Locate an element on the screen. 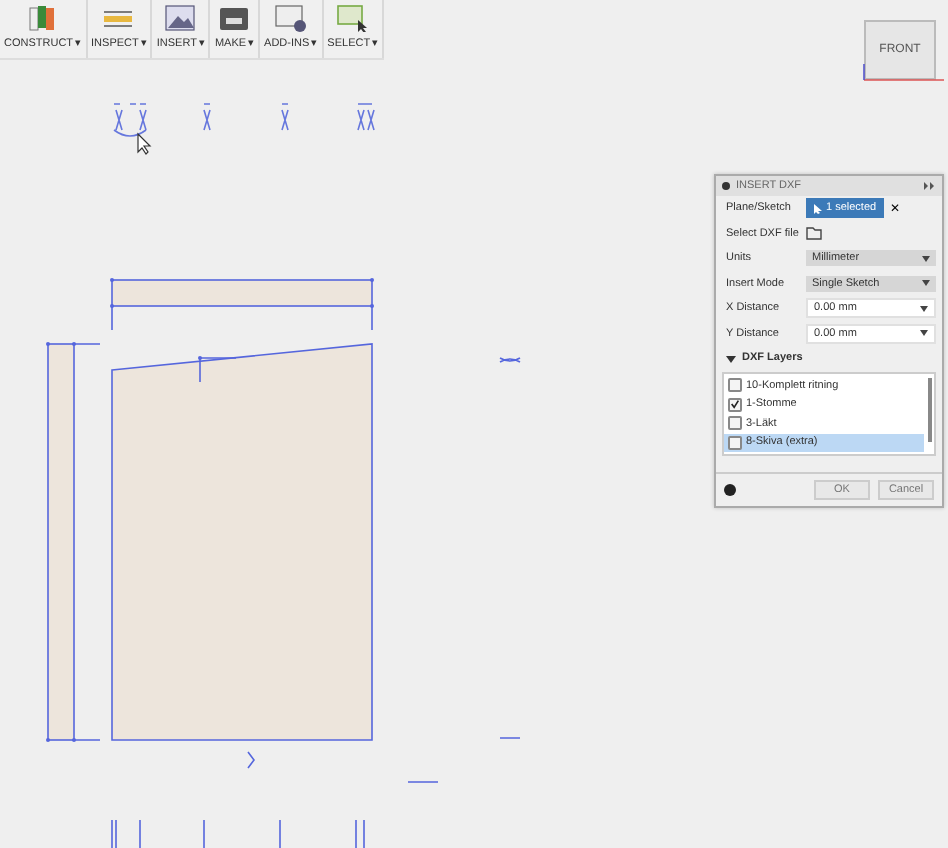 The height and width of the screenshot is (848, 948). dot-icon is located at coordinates (726, 186).